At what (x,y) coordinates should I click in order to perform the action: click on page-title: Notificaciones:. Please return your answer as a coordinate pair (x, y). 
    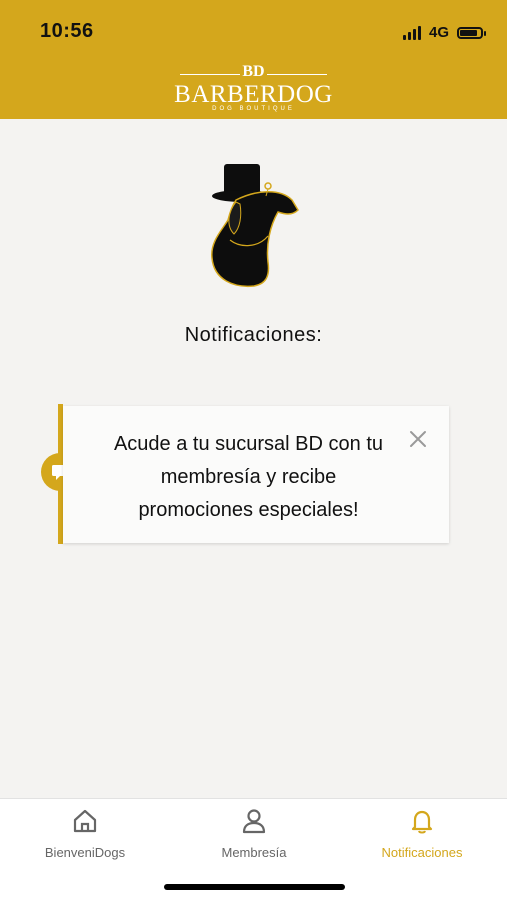
    Looking at the image, I should click on (253, 335).